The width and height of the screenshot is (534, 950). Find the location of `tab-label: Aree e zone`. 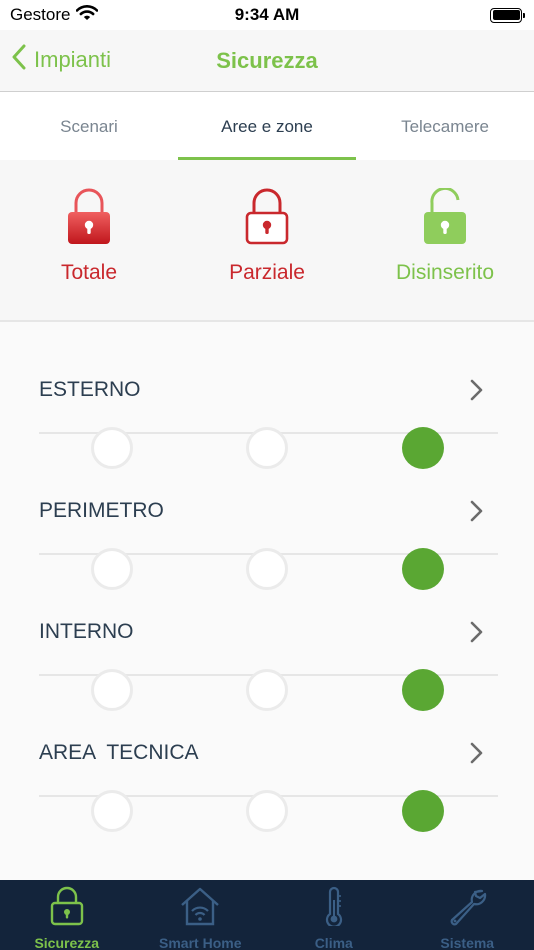

tab-label: Aree e zone is located at coordinates (267, 126).